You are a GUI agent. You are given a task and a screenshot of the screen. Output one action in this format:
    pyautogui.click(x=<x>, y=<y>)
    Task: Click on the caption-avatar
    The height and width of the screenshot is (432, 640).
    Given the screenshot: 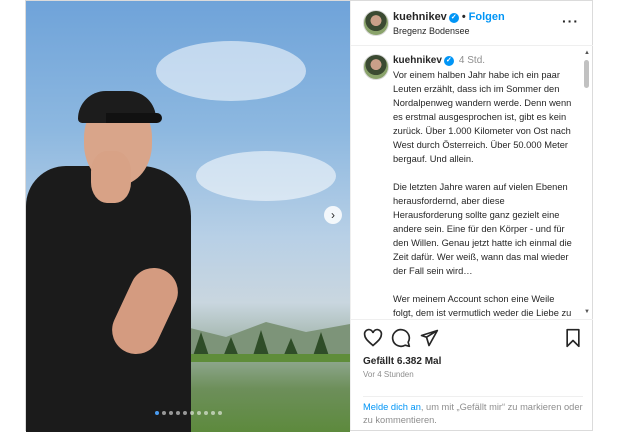 What is the action you would take?
    pyautogui.click(x=376, y=67)
    